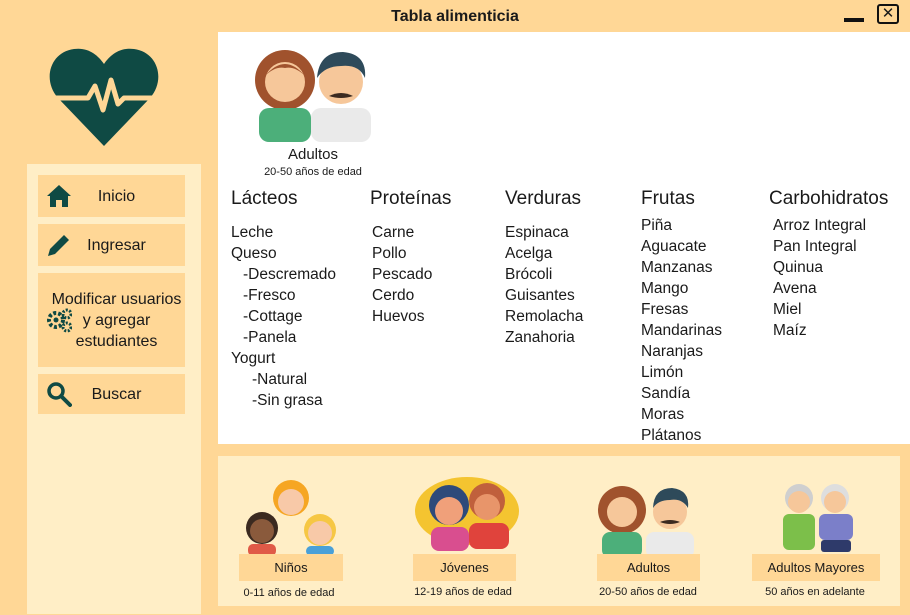 This screenshot has height=615, width=910. Describe the element at coordinates (816, 567) in the screenshot. I see `group-button-adultos-mayores: Adultos Mayores` at that location.